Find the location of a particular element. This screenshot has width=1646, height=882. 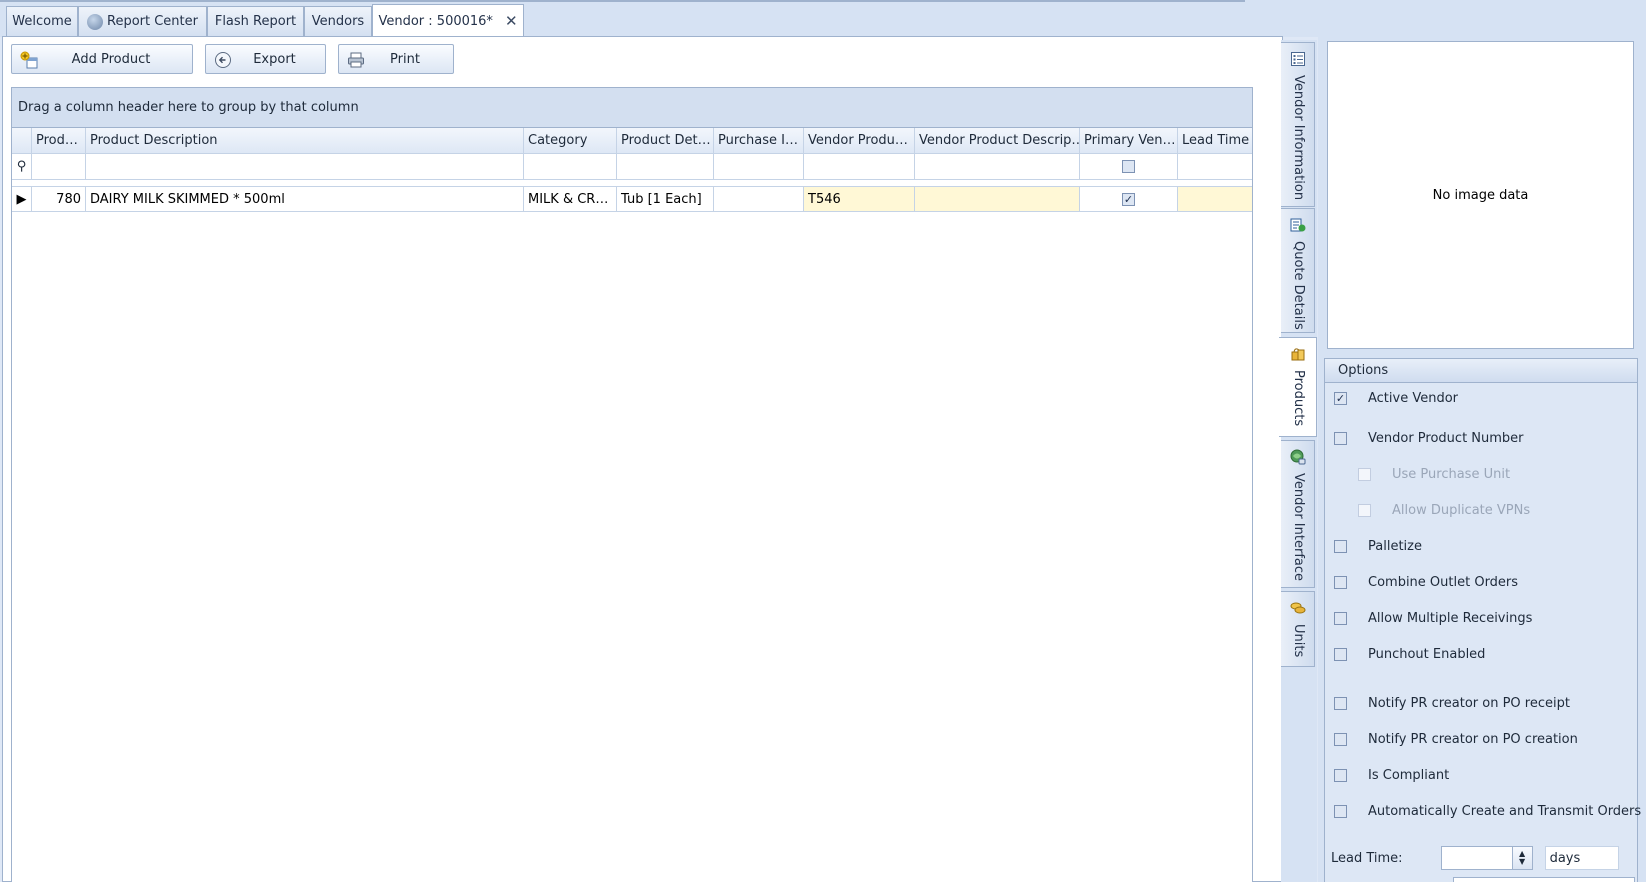

cell-product-number: 780 is located at coordinates (59, 199).